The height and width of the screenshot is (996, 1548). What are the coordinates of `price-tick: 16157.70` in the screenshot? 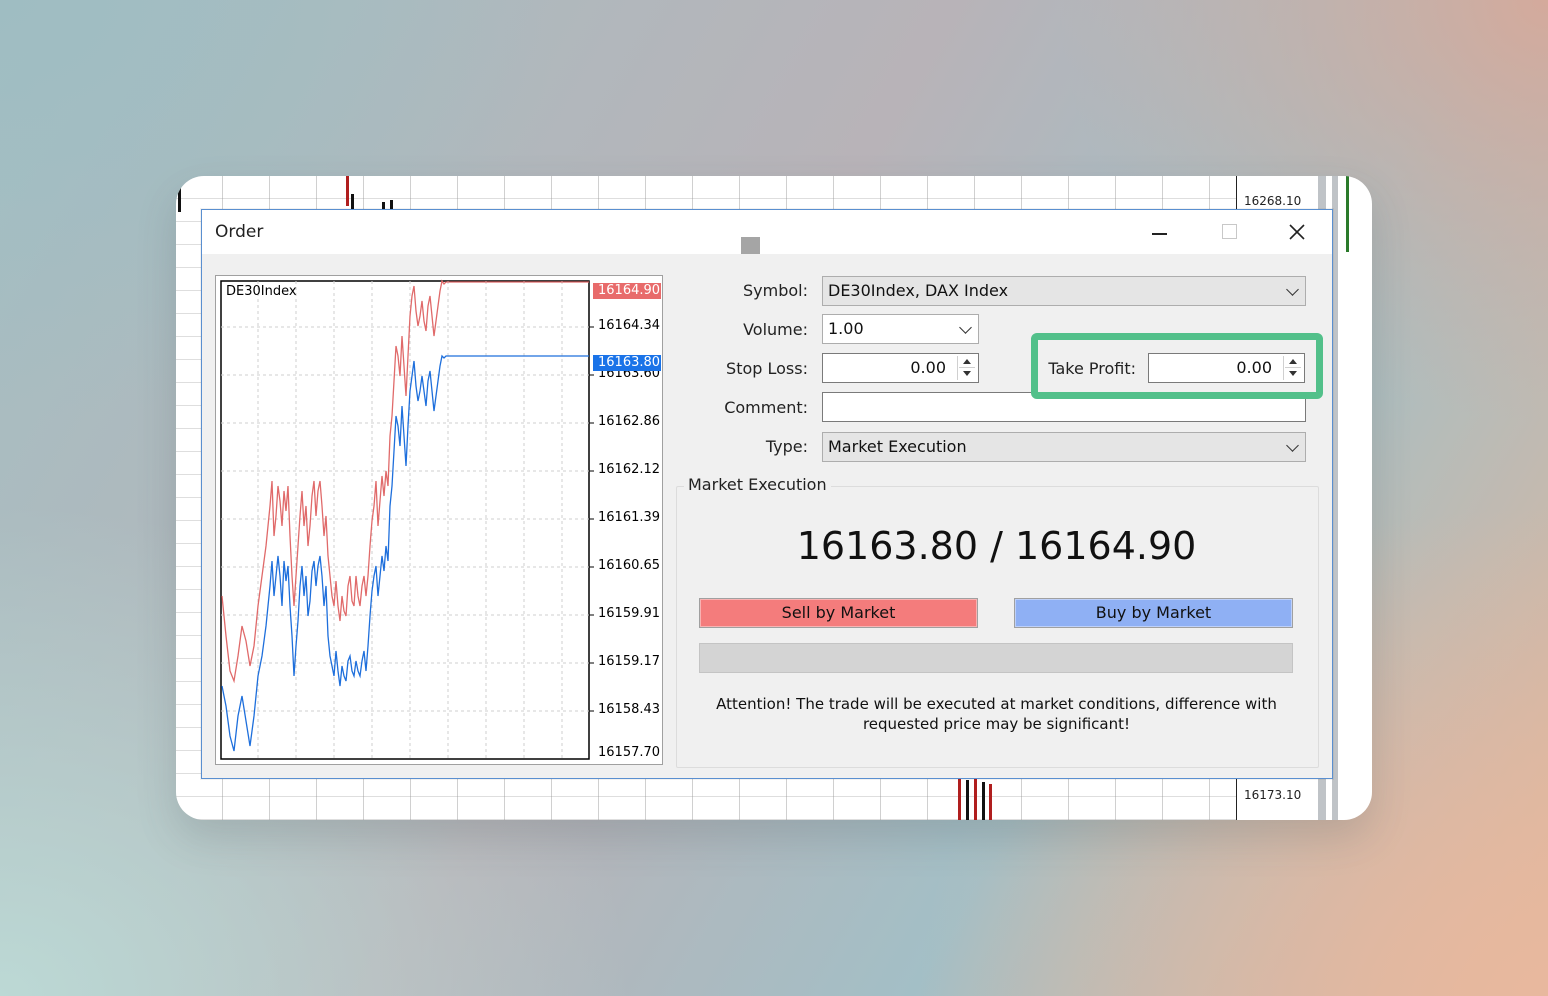 It's located at (629, 752).